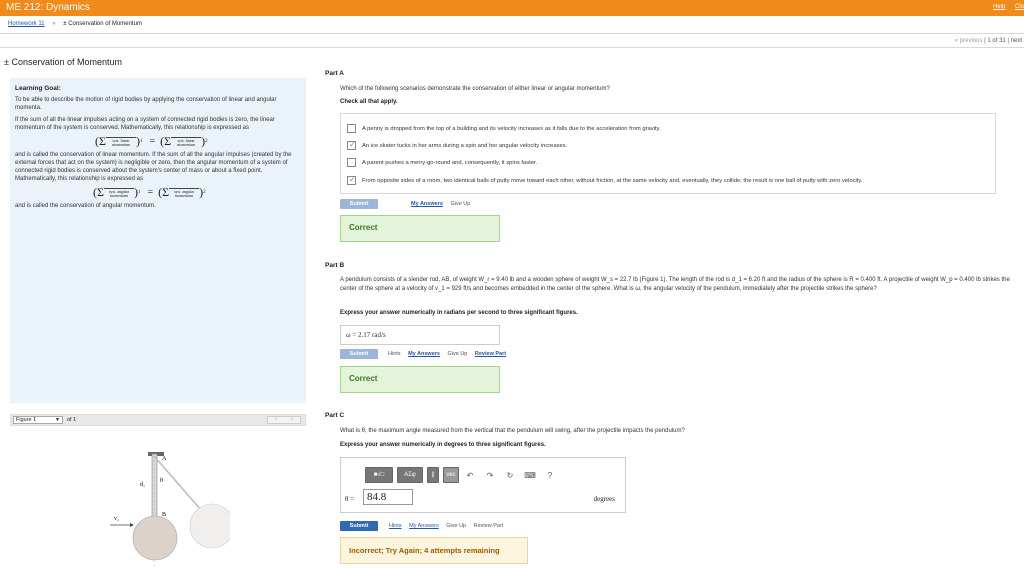 The height and width of the screenshot is (570, 1024). I want to click on redo-icon: ↷, so click(490, 475).